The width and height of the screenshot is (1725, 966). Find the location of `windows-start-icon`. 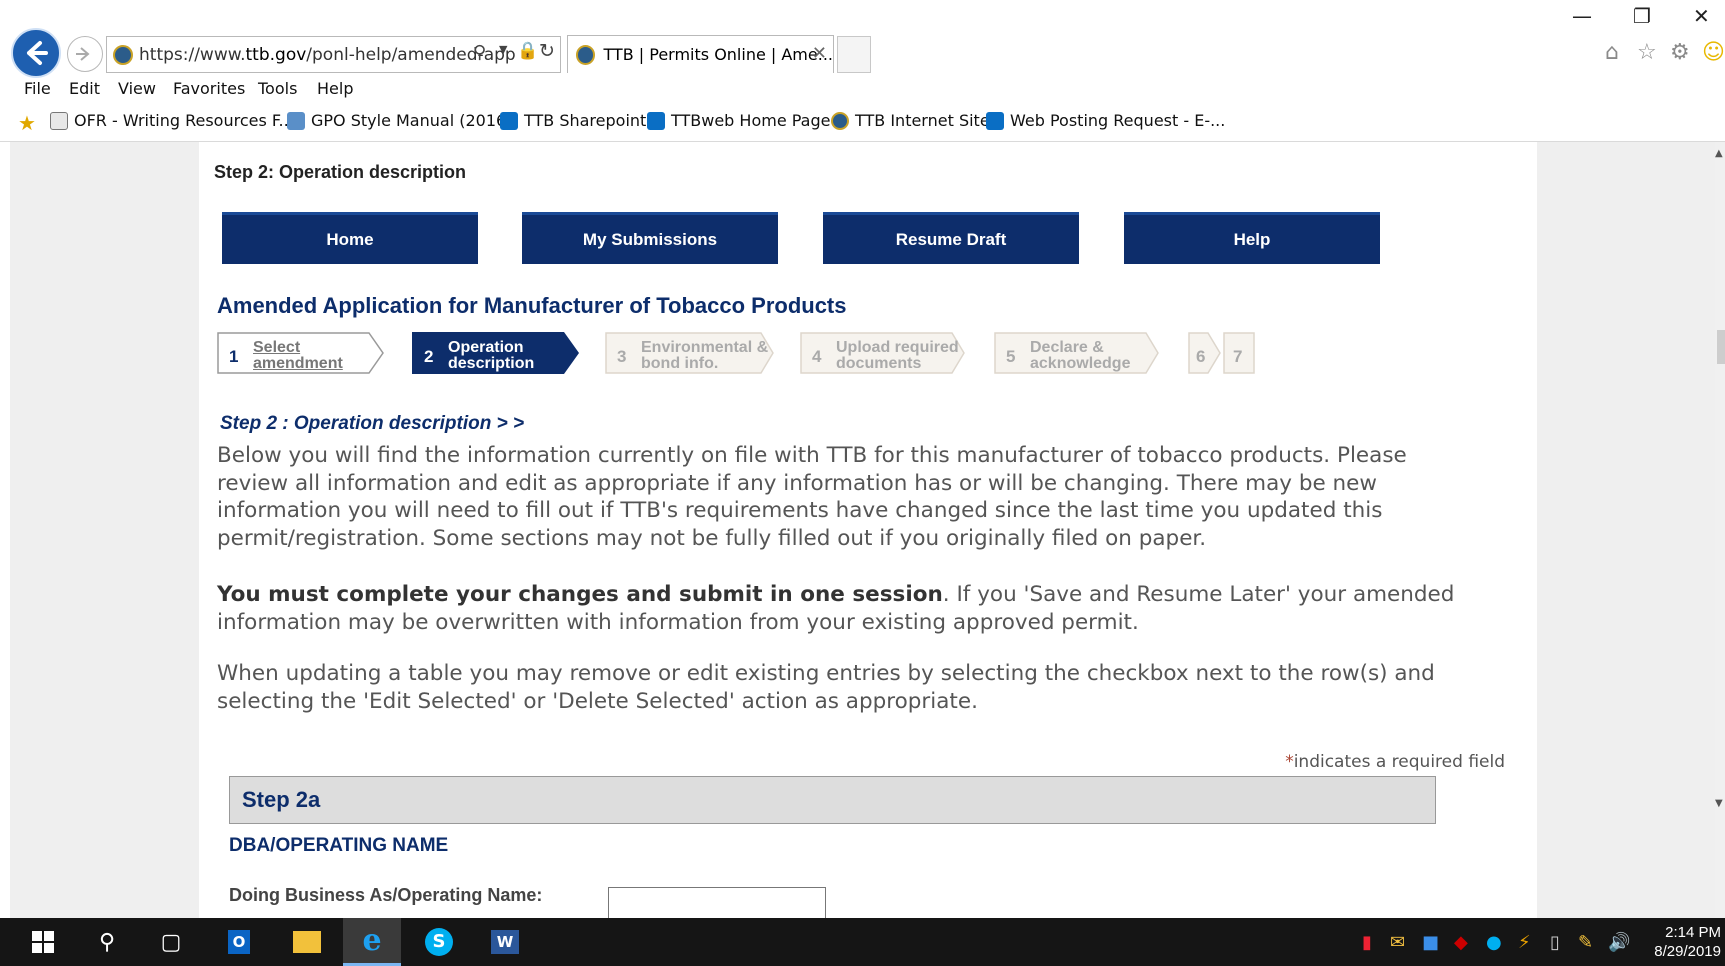

windows-start-icon is located at coordinates (43, 942).